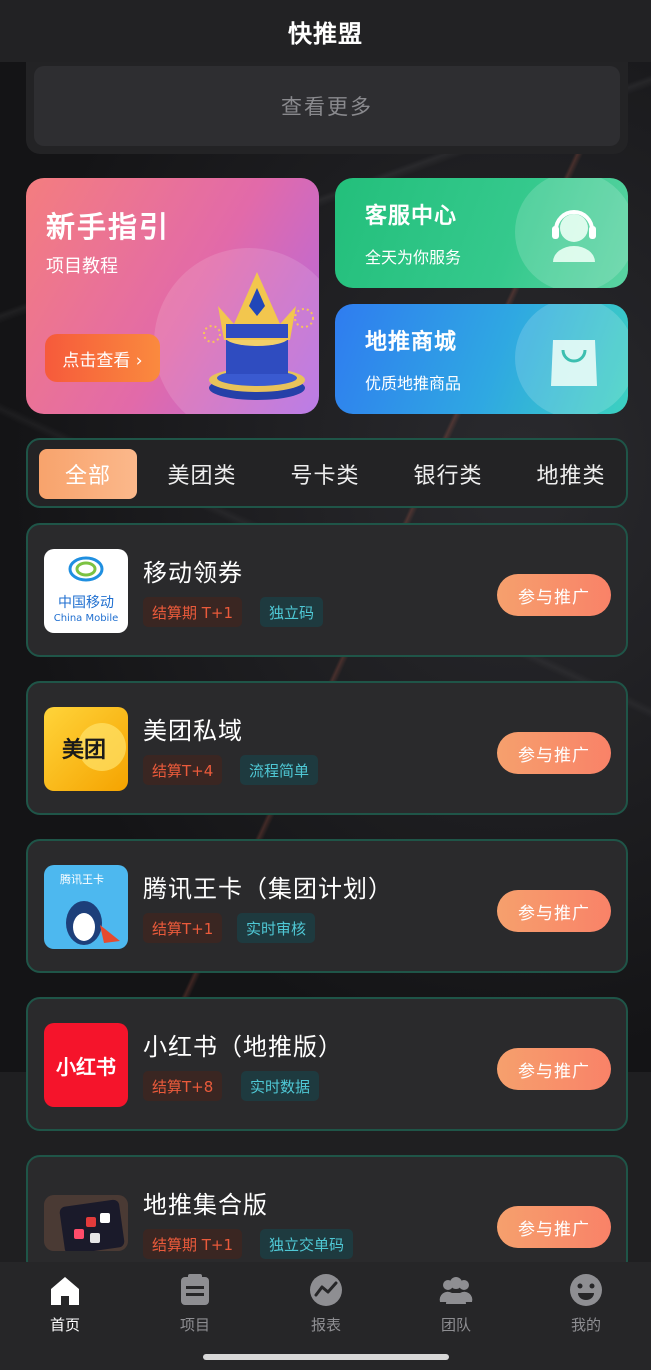 This screenshot has width=651, height=1370. Describe the element at coordinates (64, 1325) in the screenshot. I see `nav-label: 首页` at that location.